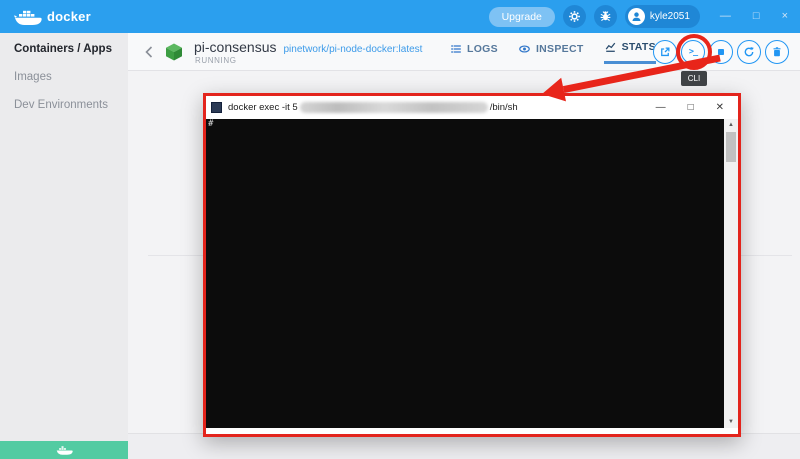 The width and height of the screenshot is (800, 459). I want to click on app-header: docker Upgrade kyle2051 — □ ×, so click(400, 16).